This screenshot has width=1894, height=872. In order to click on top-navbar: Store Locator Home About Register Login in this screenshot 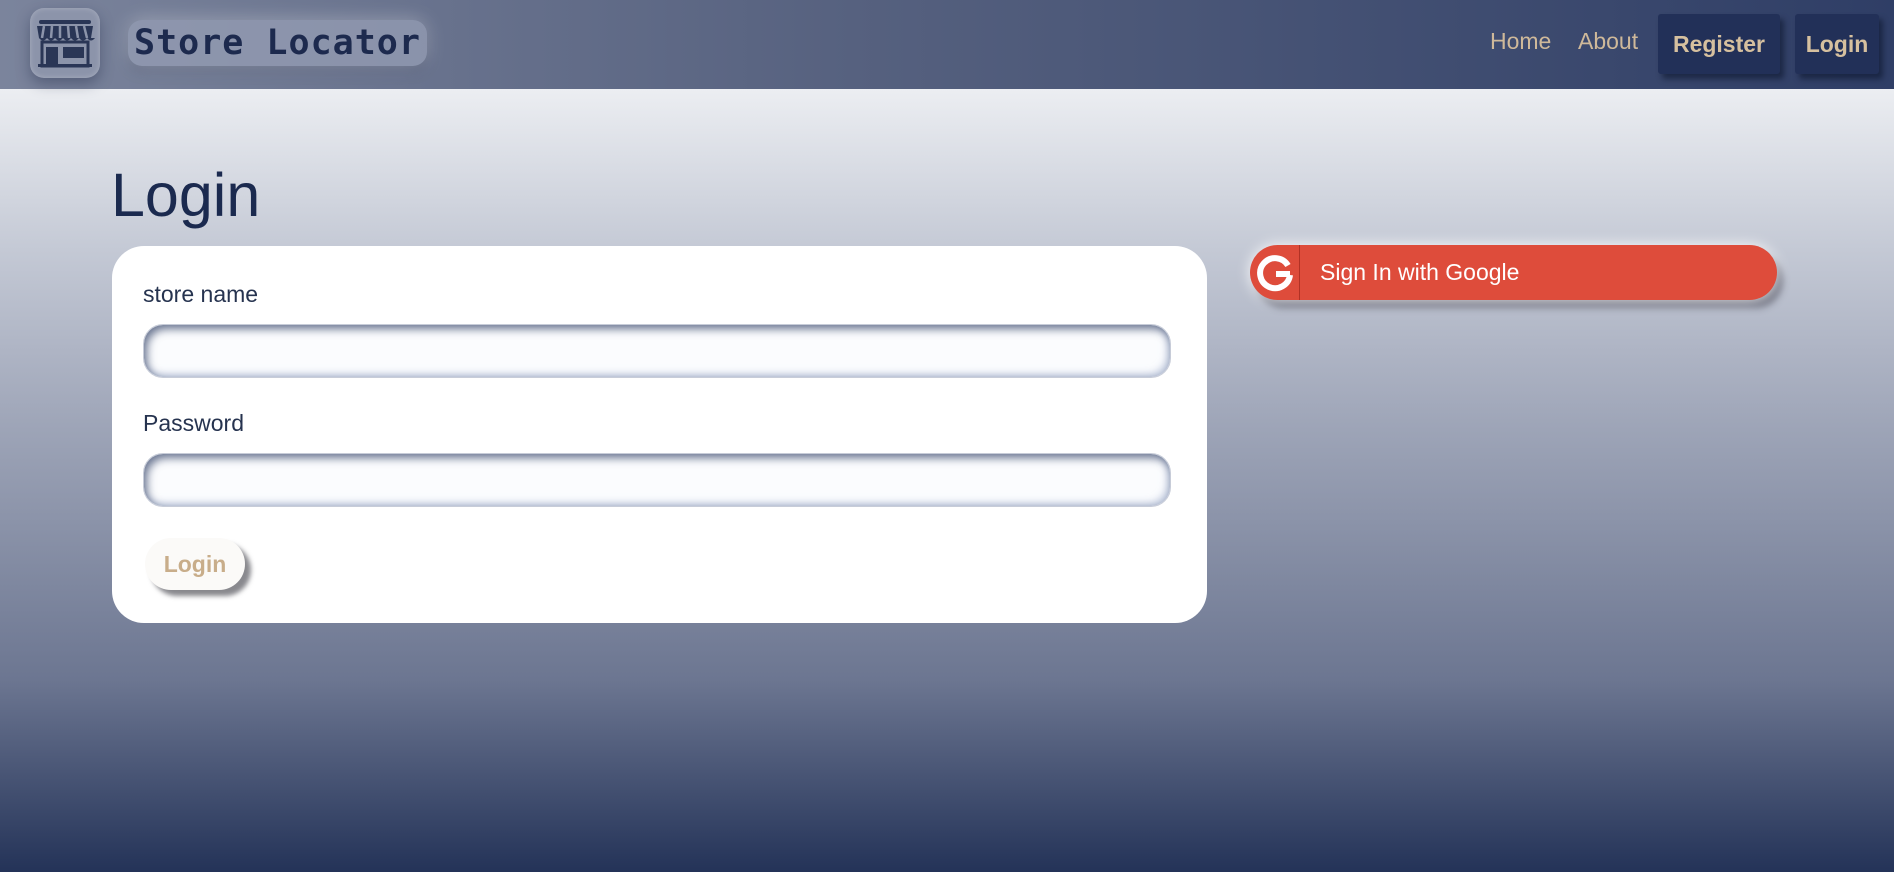, I will do `click(947, 44)`.